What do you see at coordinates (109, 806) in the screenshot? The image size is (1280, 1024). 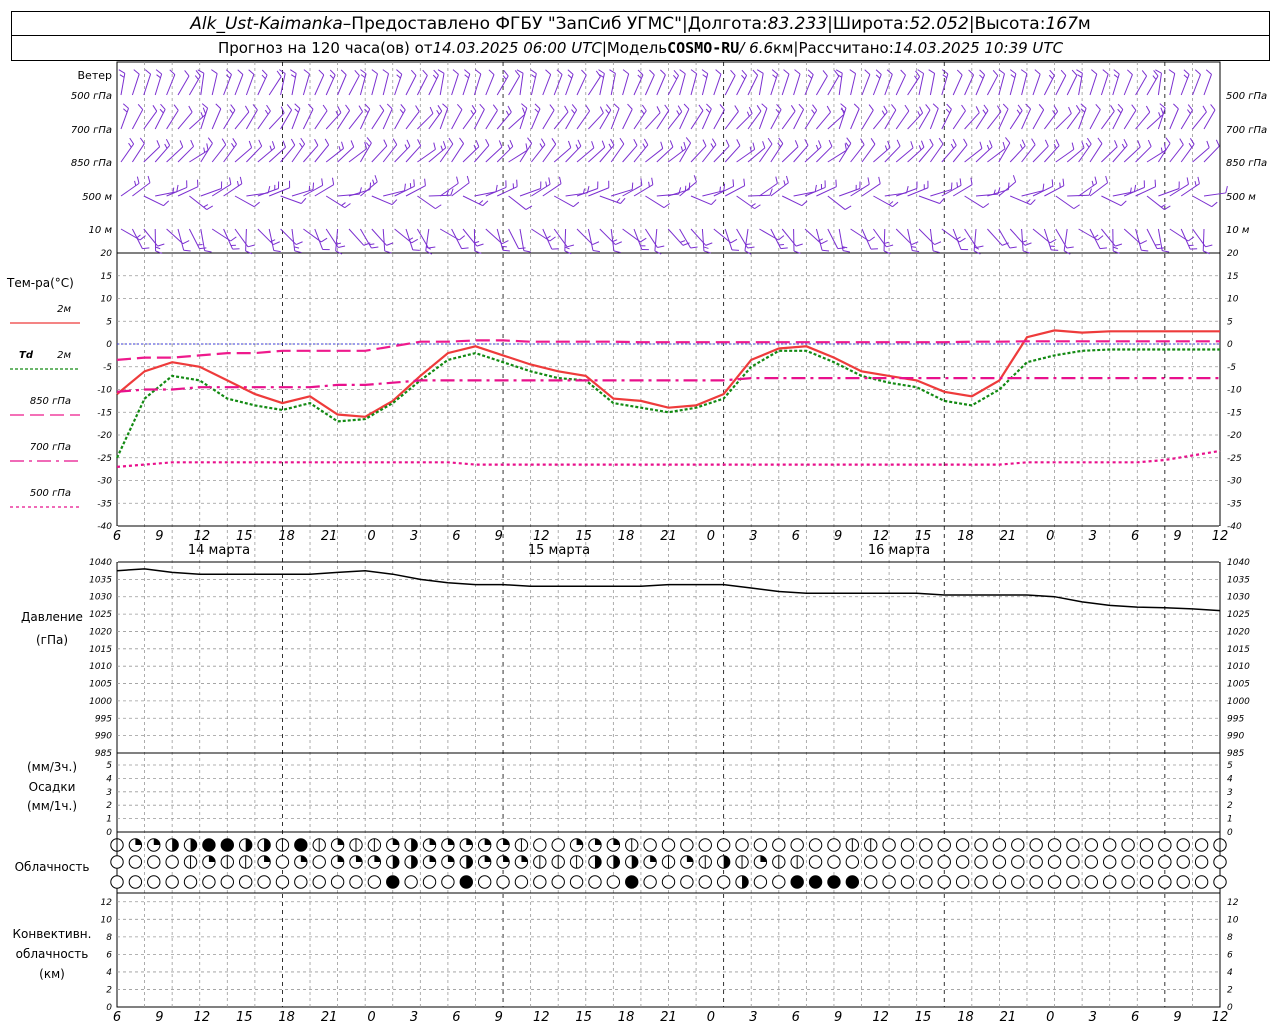 I see `precip-tick-left: 2` at bounding box center [109, 806].